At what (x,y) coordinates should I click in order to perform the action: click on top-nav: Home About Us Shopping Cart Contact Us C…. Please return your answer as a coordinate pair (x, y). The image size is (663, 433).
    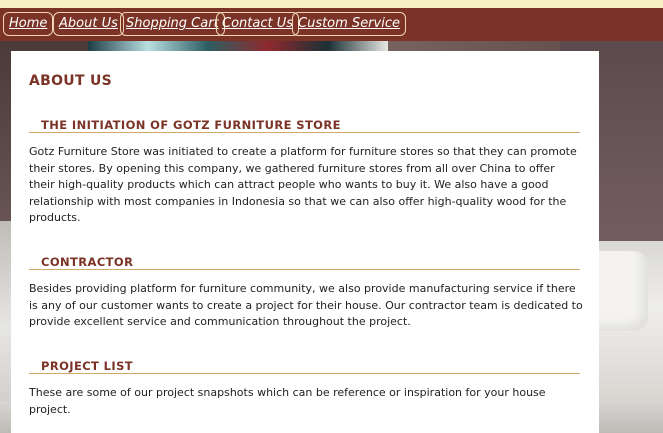
    Looking at the image, I should click on (331, 24).